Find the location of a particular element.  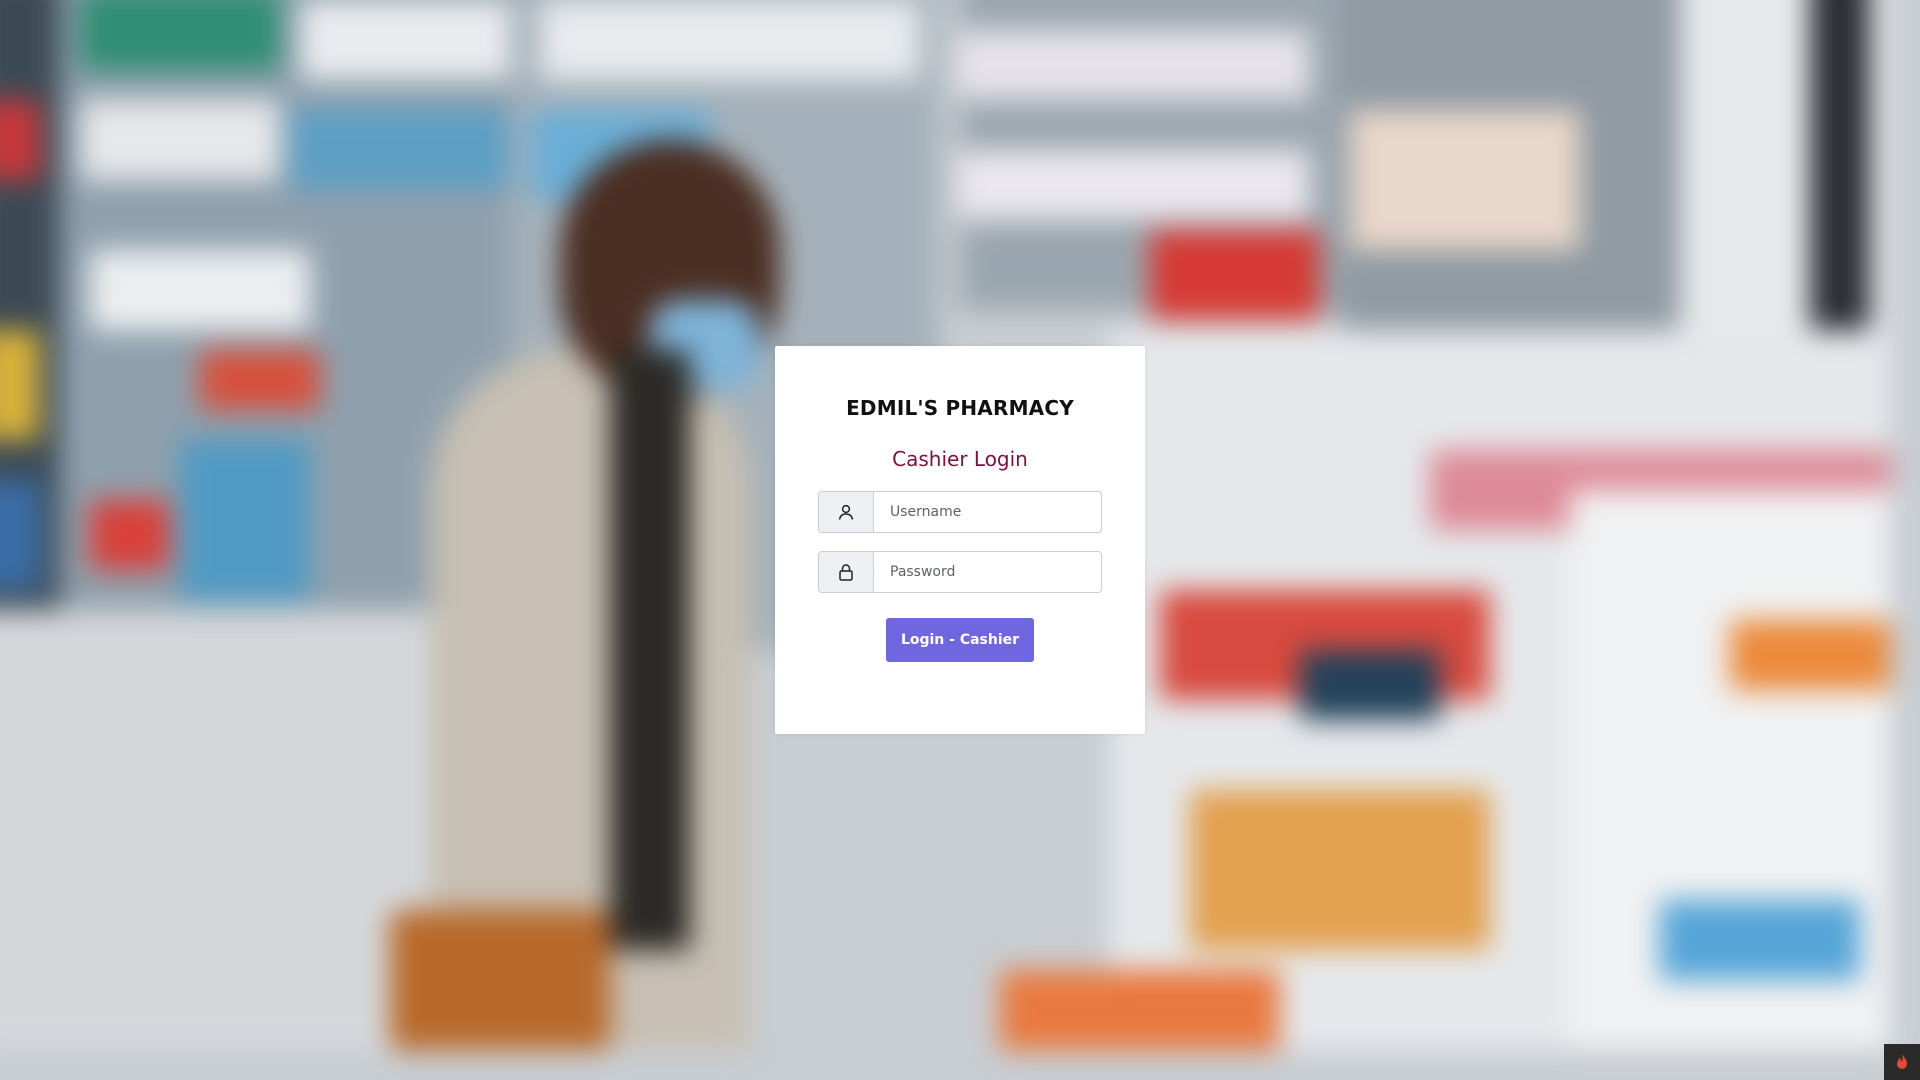

store-name: EDMIL'S PHARMACY is located at coordinates (960, 408).